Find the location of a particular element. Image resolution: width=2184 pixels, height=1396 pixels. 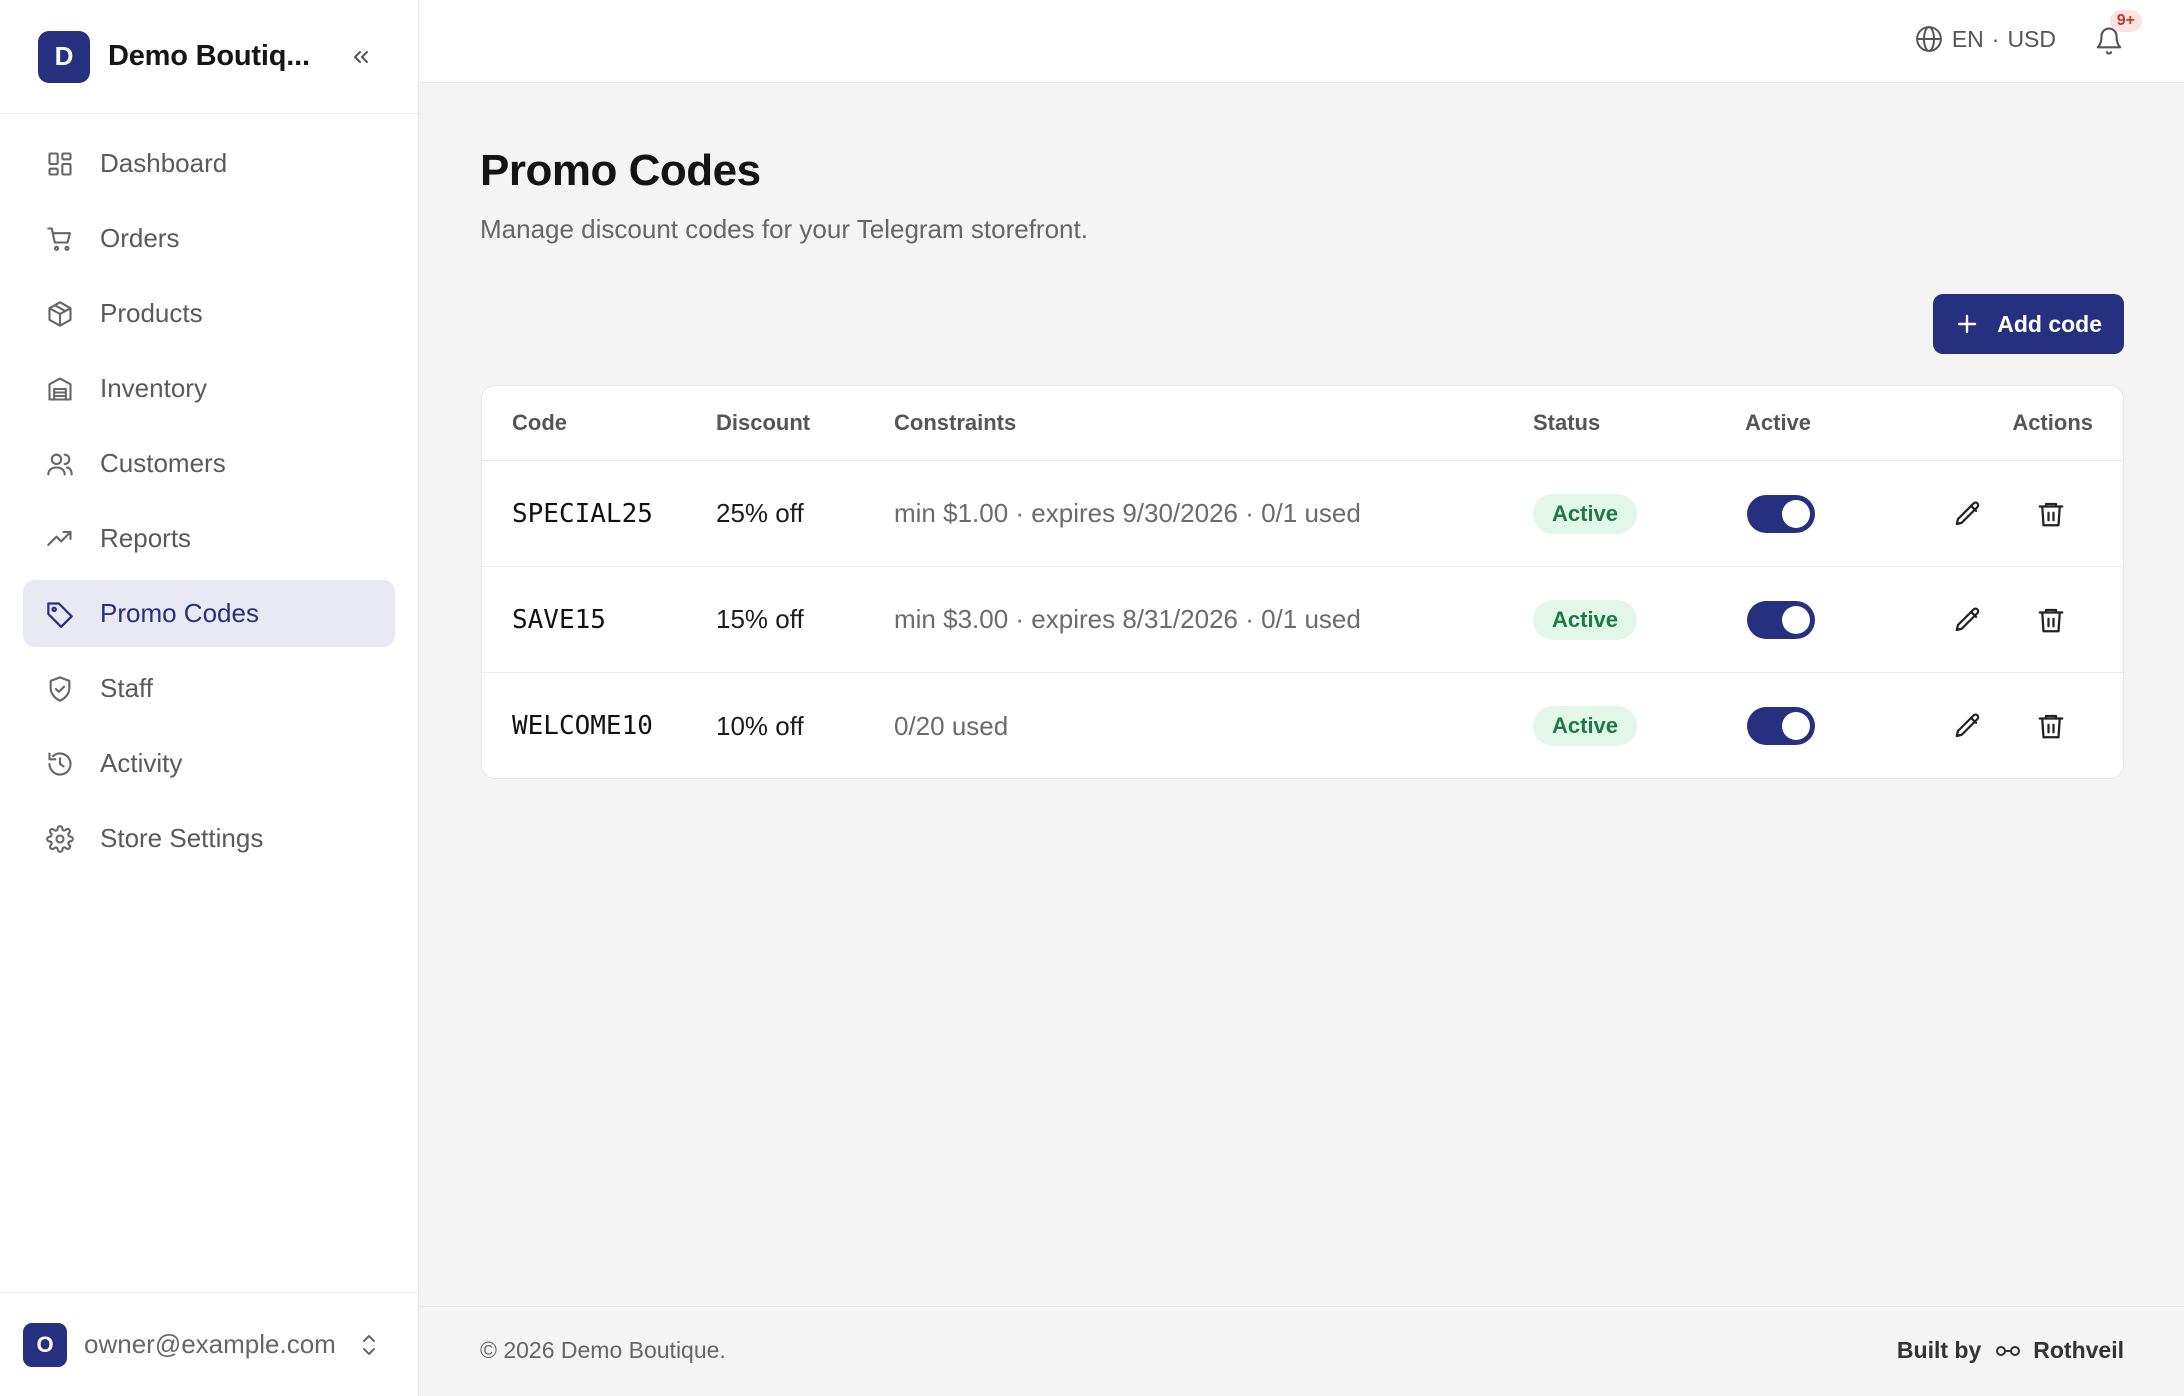

sidebar-item-staff: Staff is located at coordinates (209, 688).